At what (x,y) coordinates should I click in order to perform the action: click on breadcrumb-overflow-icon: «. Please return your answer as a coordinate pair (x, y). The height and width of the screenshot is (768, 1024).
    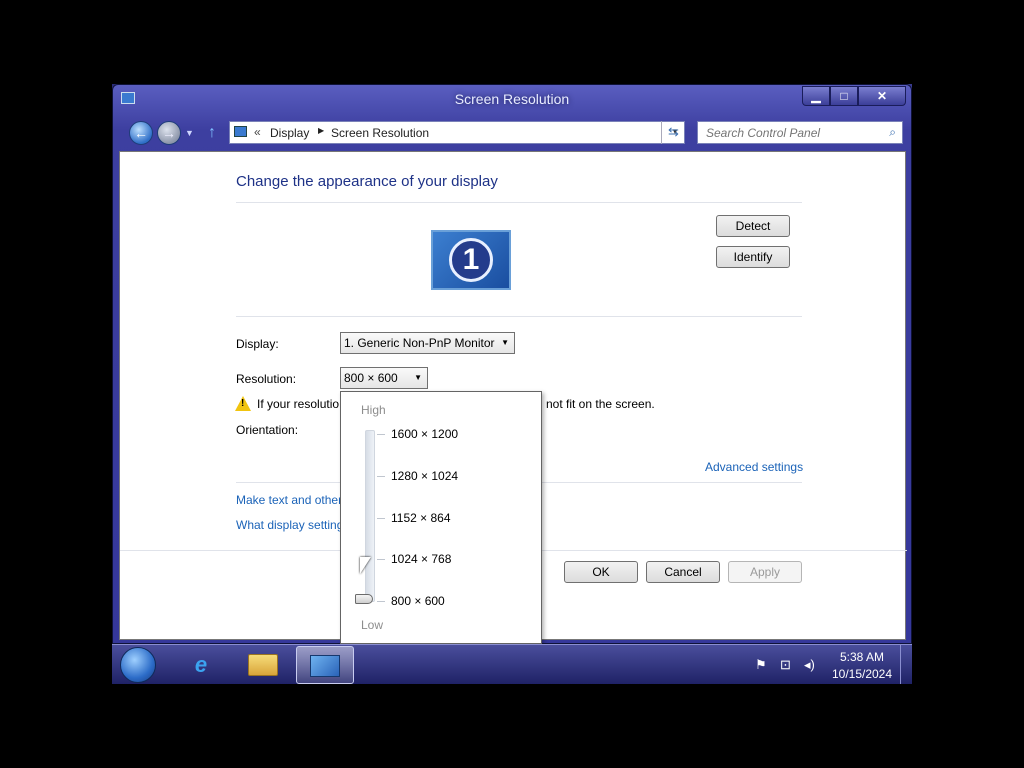
    Looking at the image, I should click on (257, 132).